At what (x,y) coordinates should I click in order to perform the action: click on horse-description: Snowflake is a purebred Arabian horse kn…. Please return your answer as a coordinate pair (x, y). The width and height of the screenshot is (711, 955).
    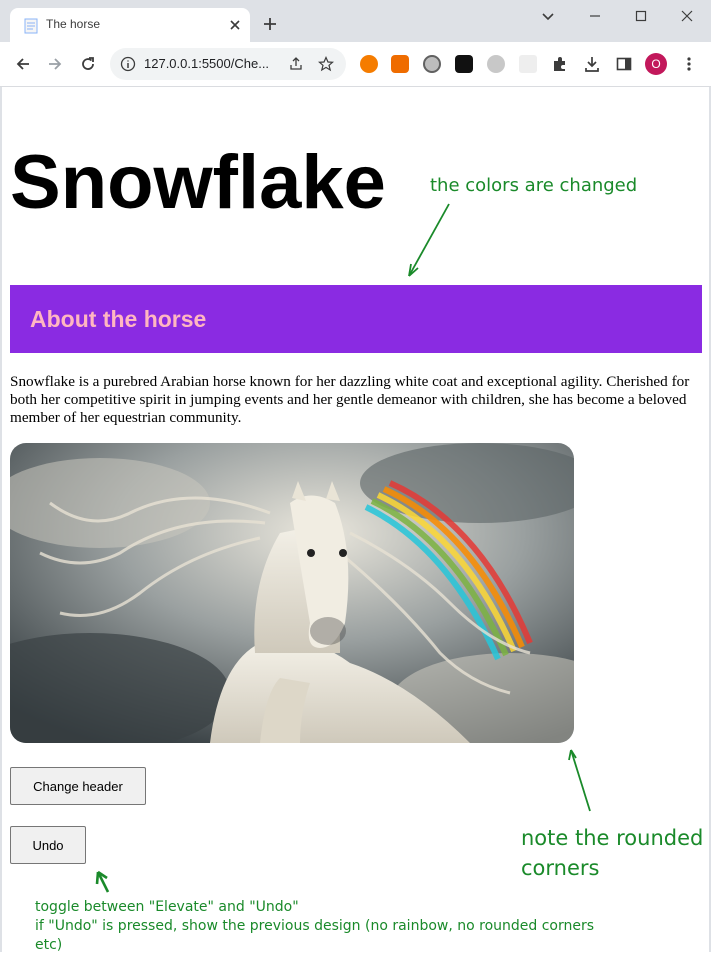
    Looking at the image, I should click on (350, 399).